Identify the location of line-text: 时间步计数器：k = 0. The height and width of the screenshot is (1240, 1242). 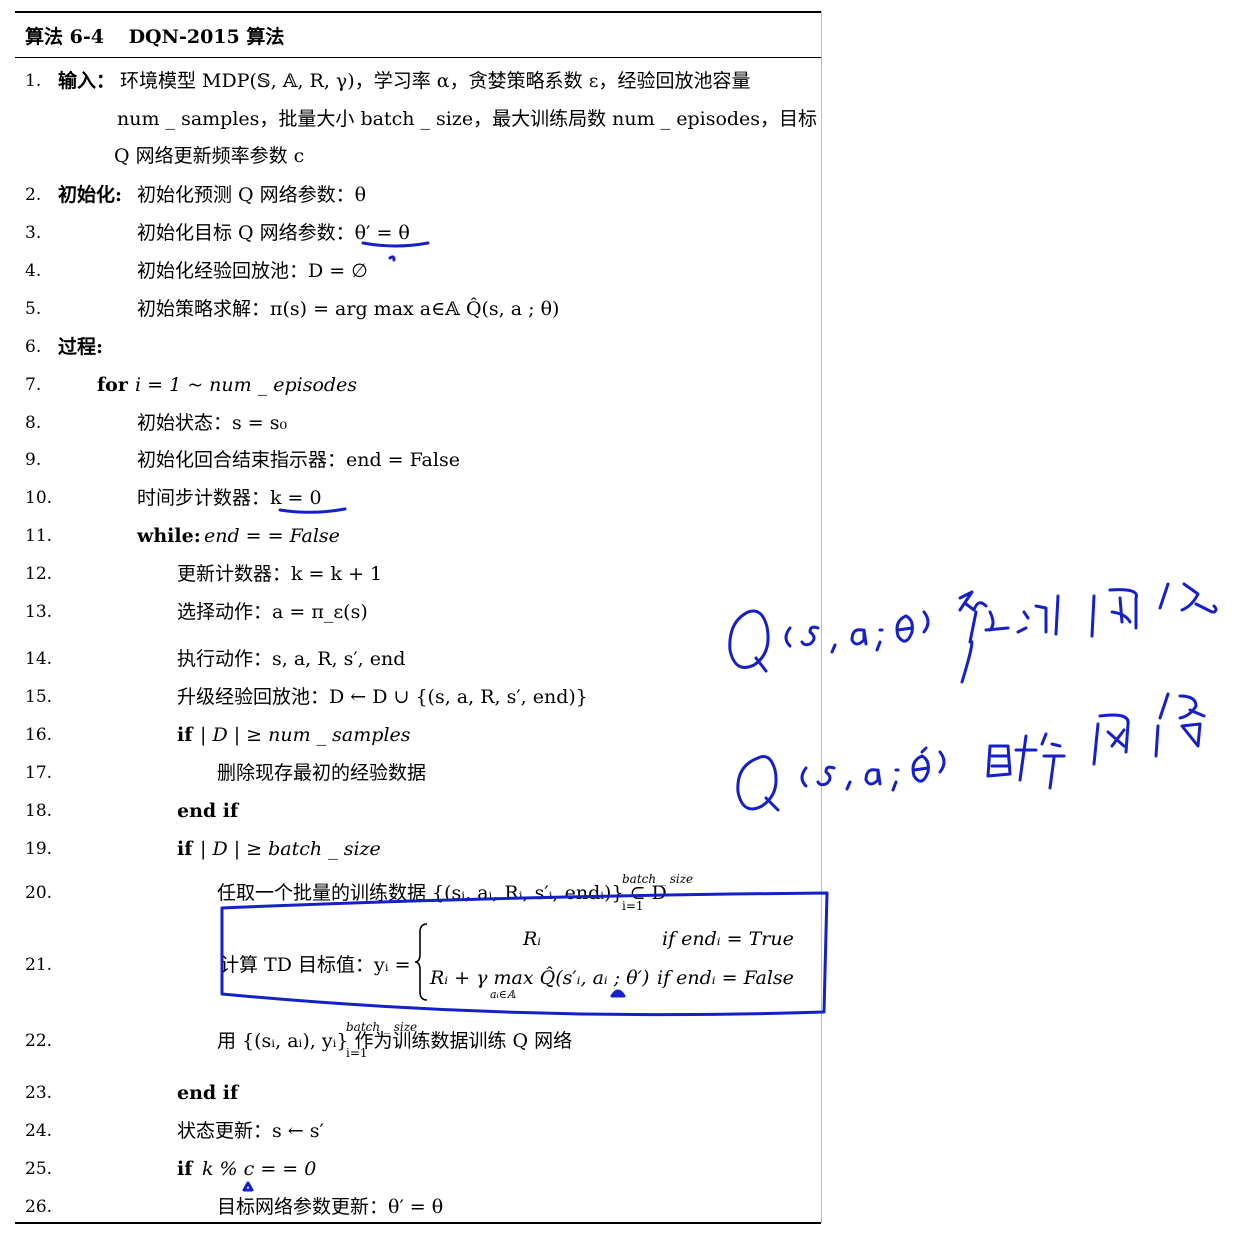
(229, 498).